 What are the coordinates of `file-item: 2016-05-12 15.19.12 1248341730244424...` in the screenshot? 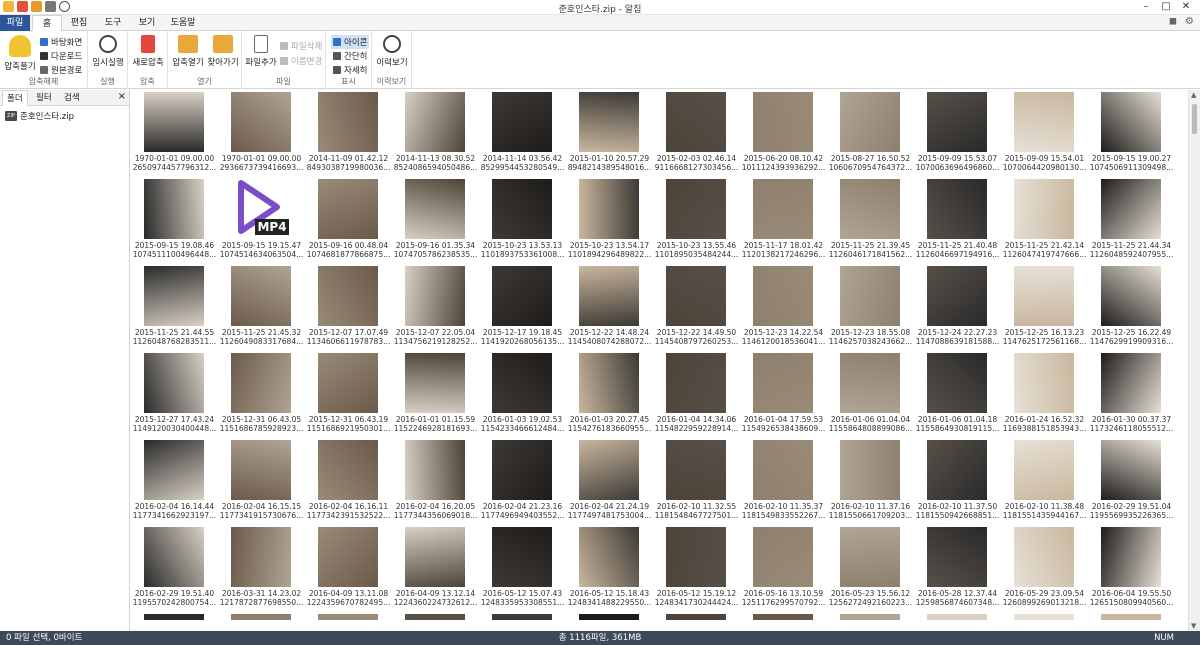 It's located at (696, 569).